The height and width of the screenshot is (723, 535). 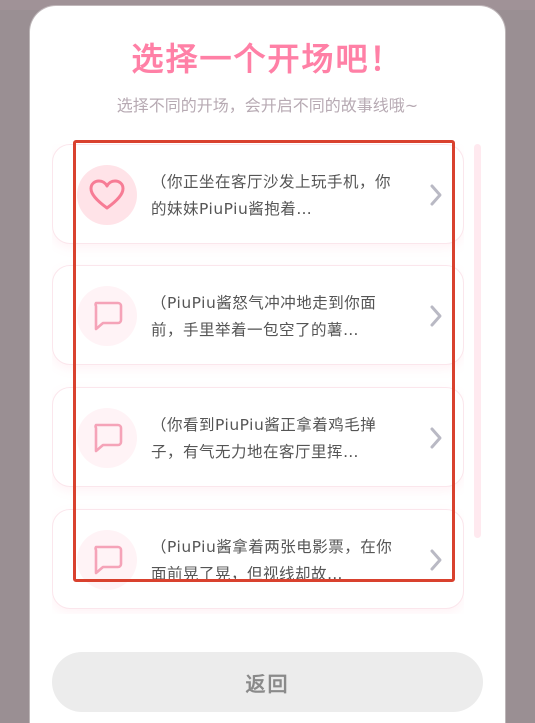 I want to click on list-scrollbar, so click(x=477, y=341).